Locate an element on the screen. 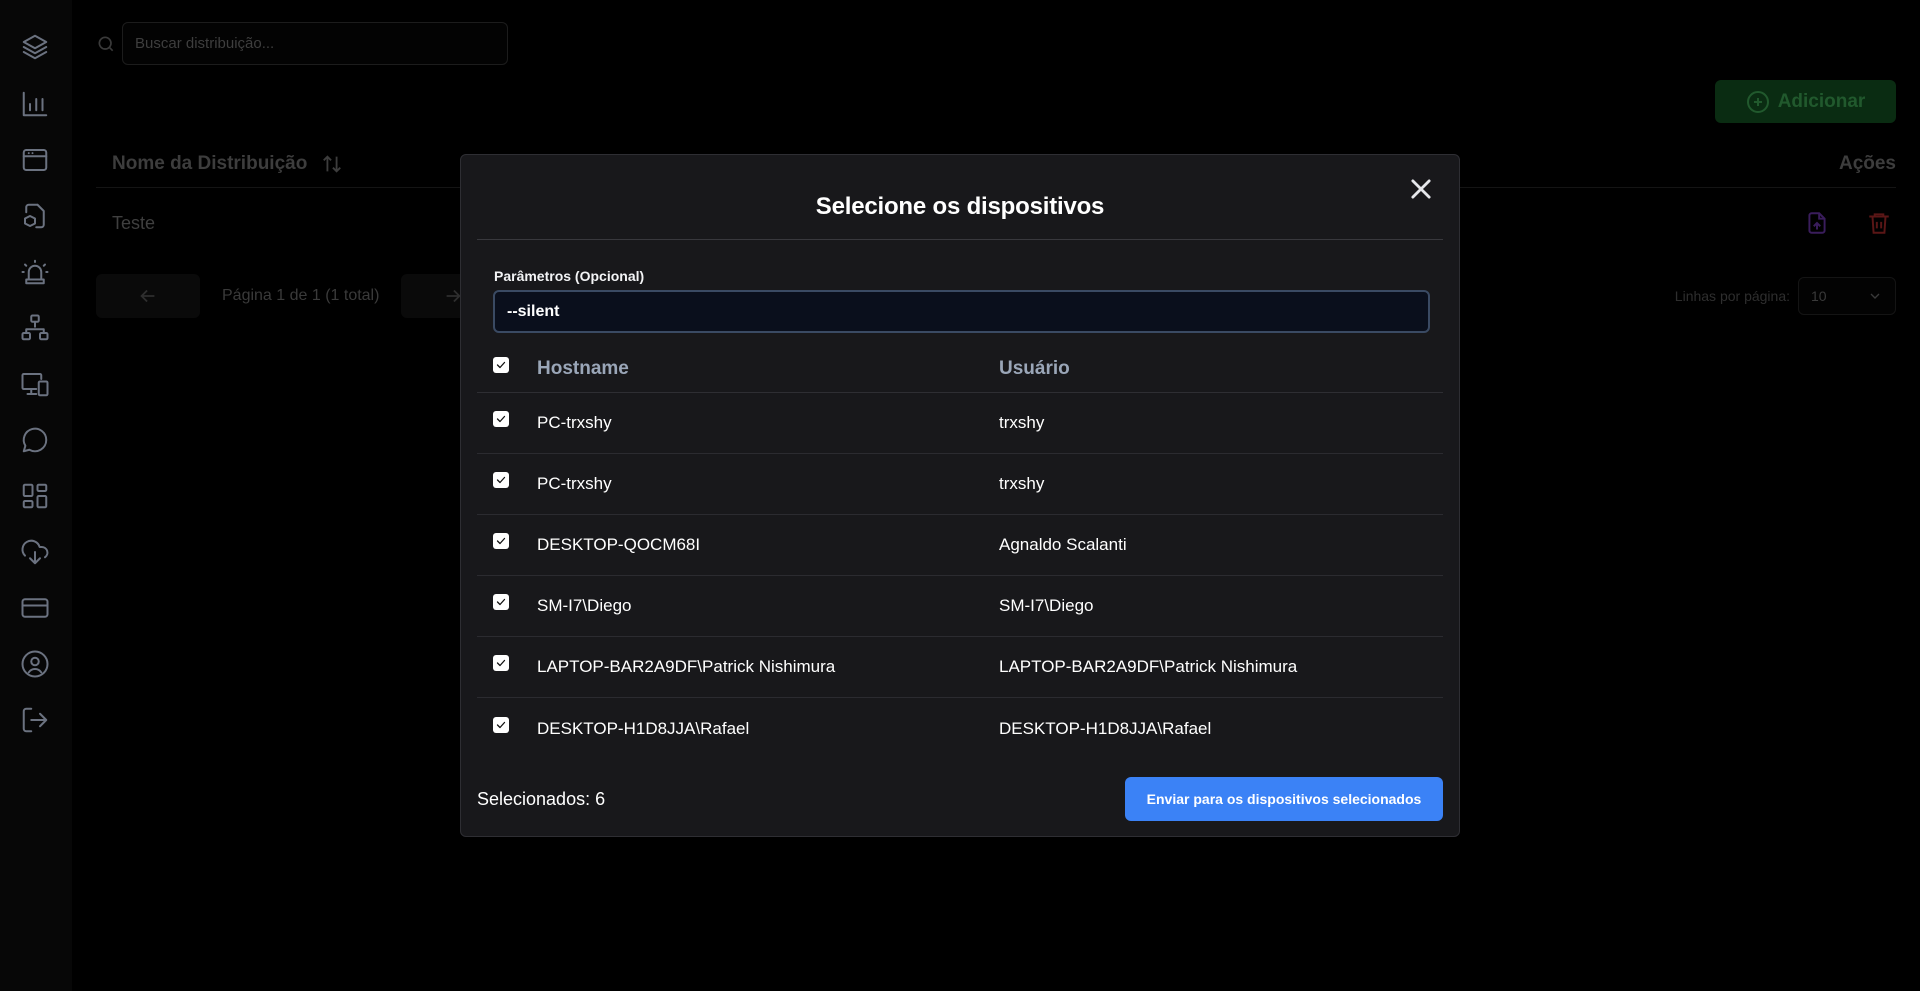 This screenshot has width=1920, height=991. search-input is located at coordinates (315, 43).